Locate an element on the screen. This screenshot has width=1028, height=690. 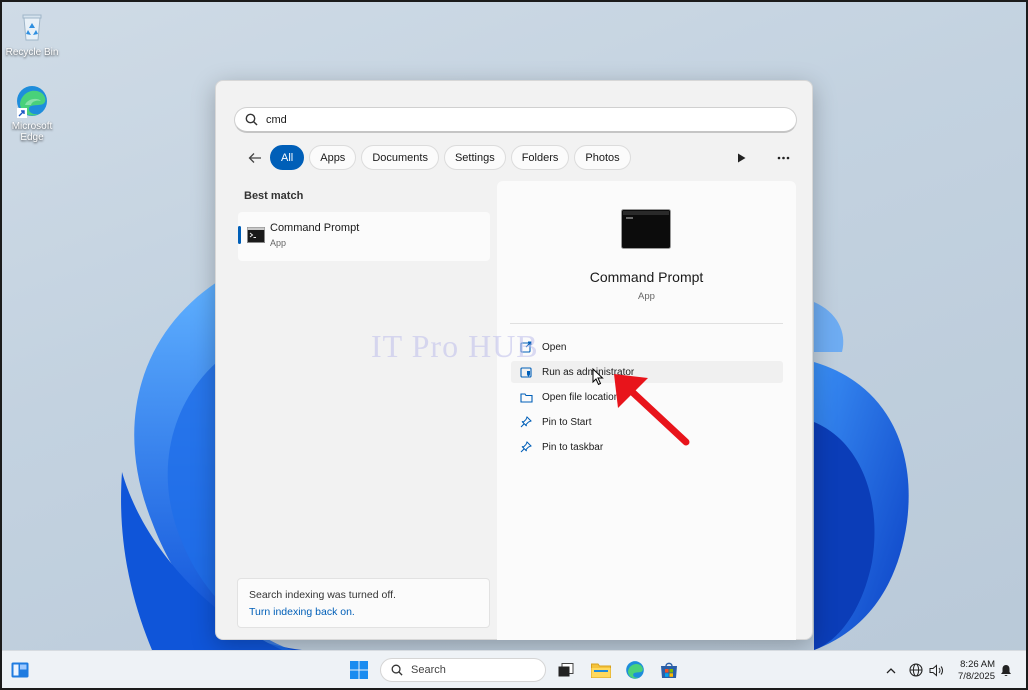
open-external-icon is located at coordinates (526, 347).